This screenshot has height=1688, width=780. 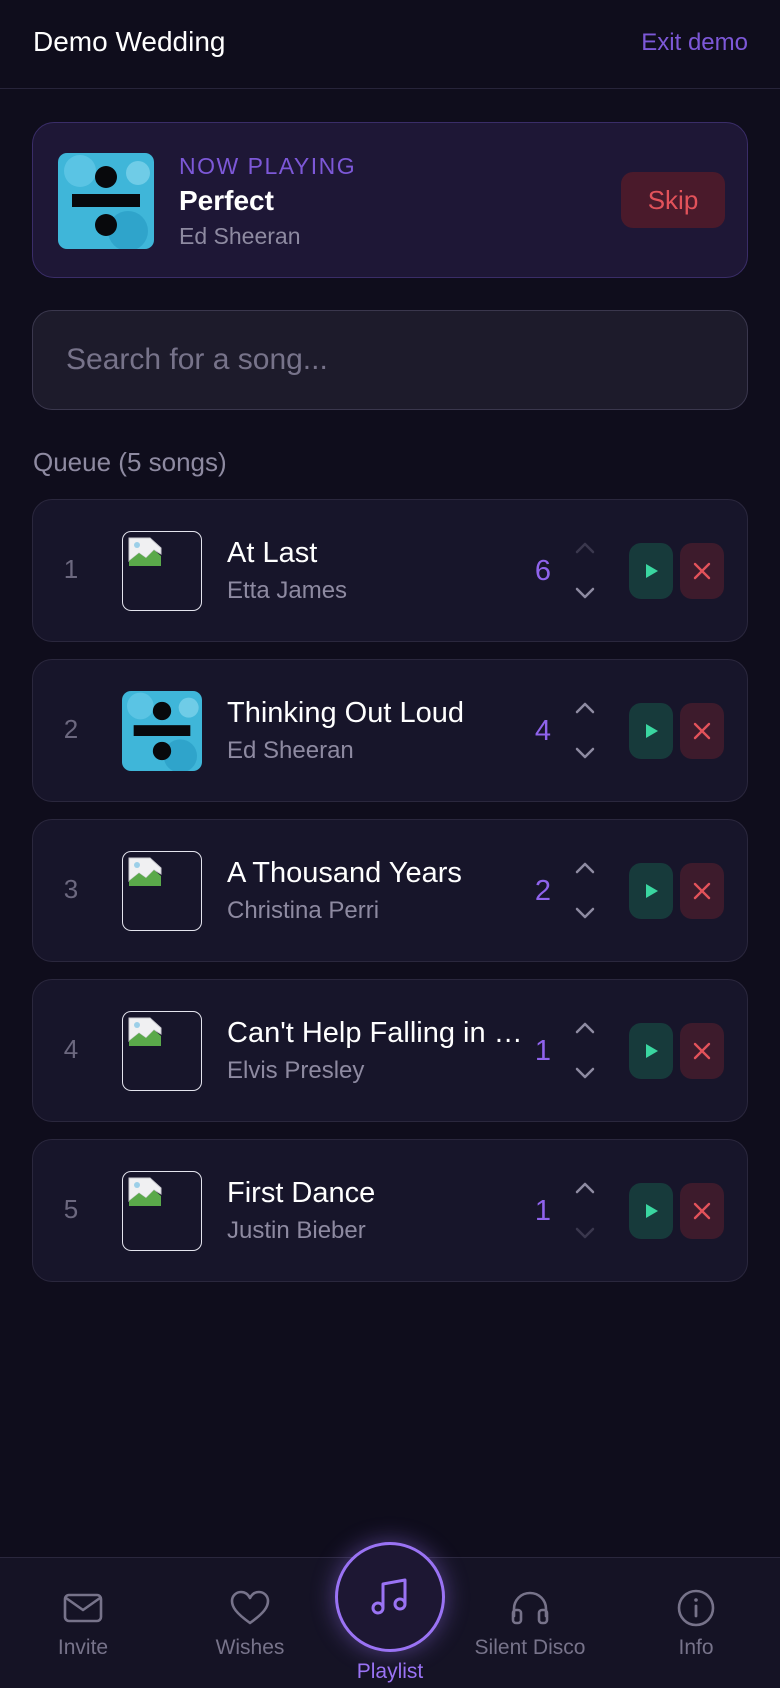 What do you see at coordinates (272, 553) in the screenshot?
I see `song-title: At Last` at bounding box center [272, 553].